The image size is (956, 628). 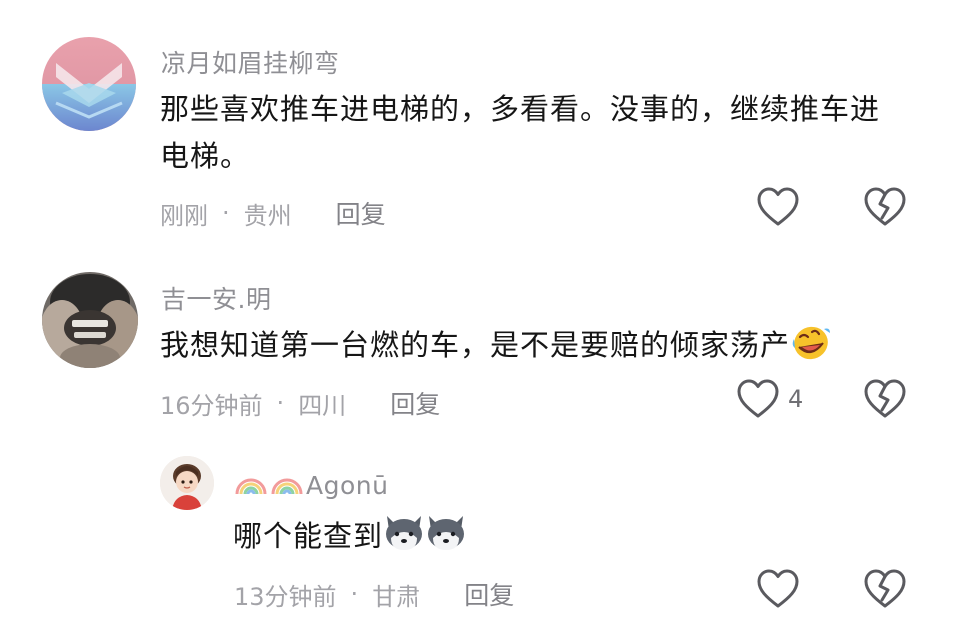 I want to click on comment-meta: 刚刚 · 贵州 回复, so click(x=273, y=213).